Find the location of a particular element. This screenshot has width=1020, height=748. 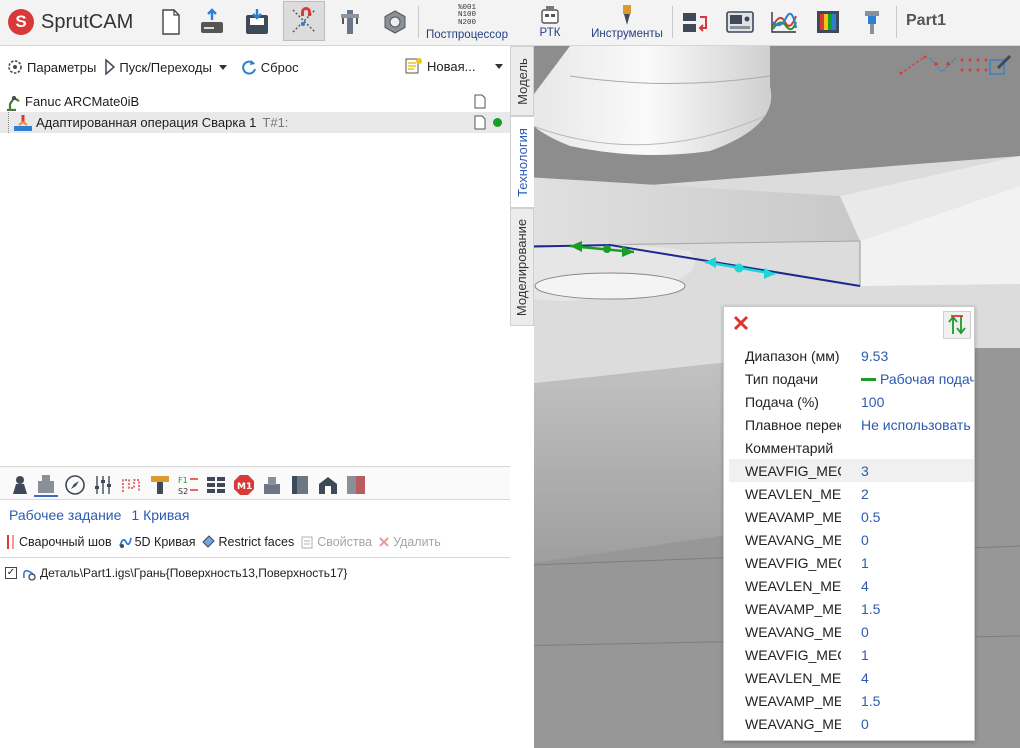

property-row: Тип подачи Рабочая подача is located at coordinates (851, 378).